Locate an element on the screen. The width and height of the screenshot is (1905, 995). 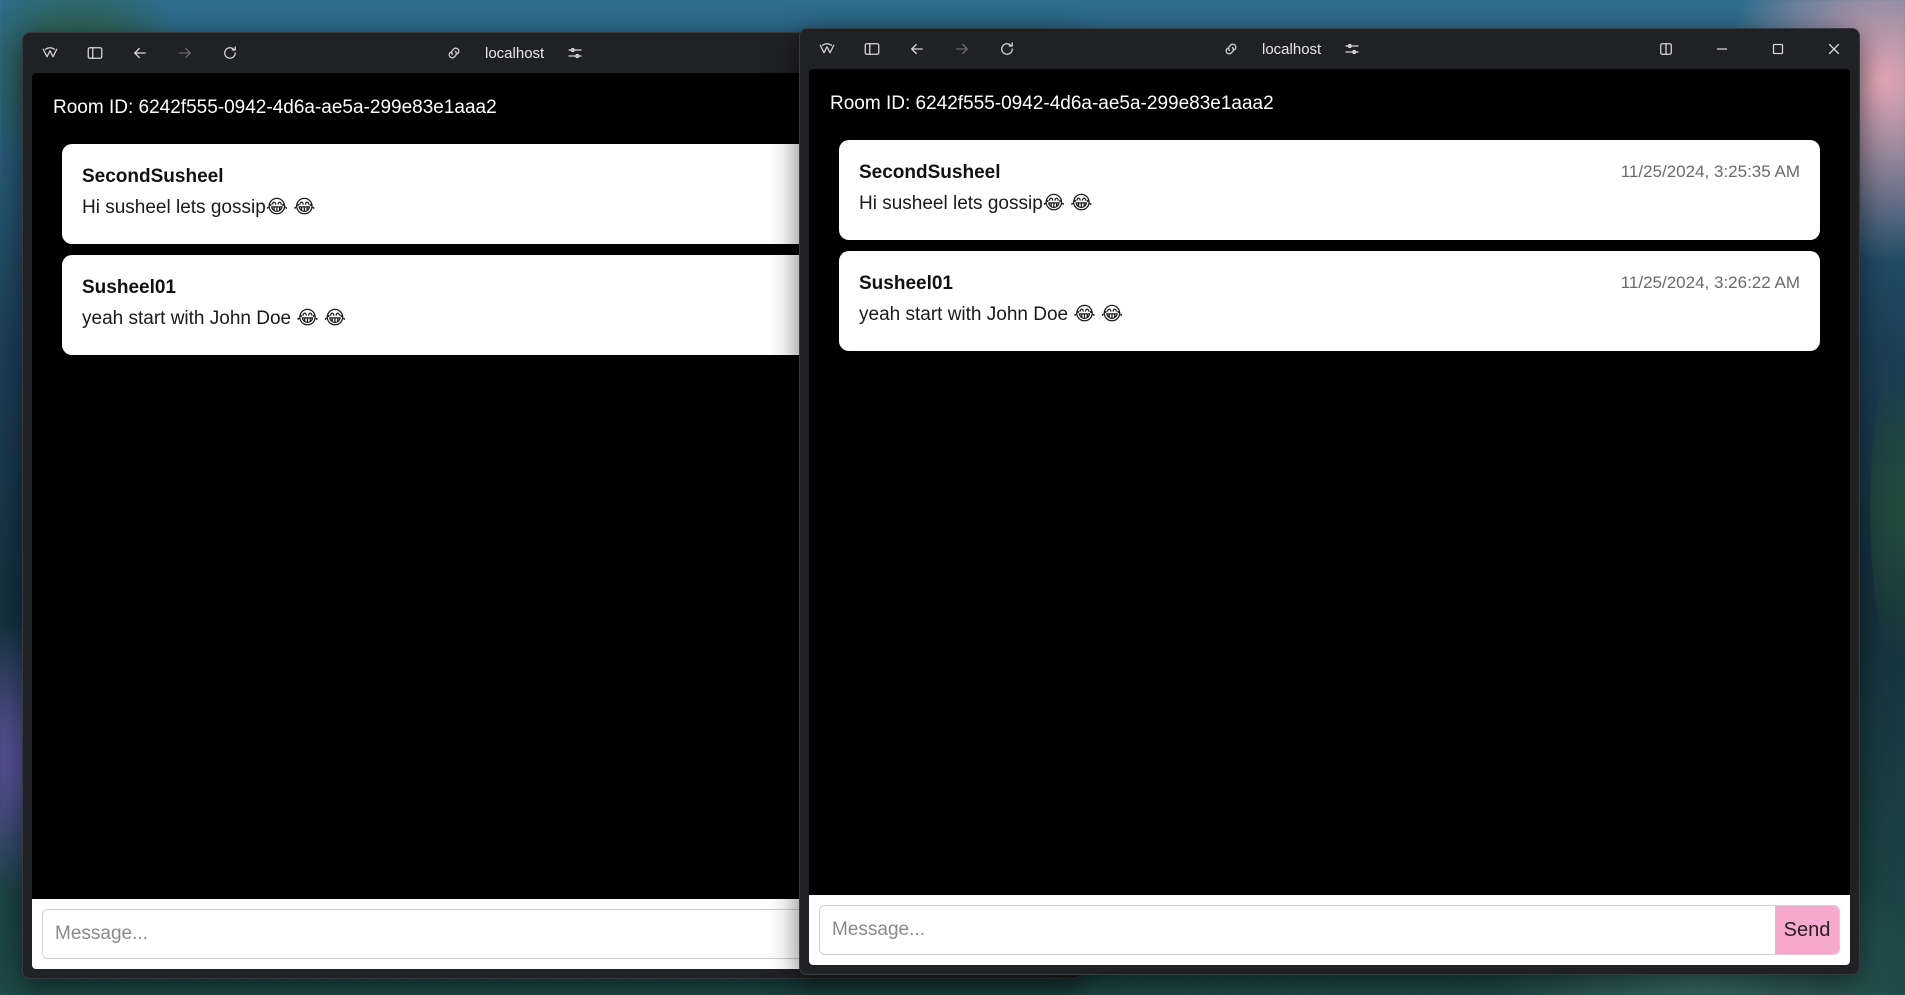
message-timestamp: 11/25/2024, 3:26:22 AM is located at coordinates (1710, 282).